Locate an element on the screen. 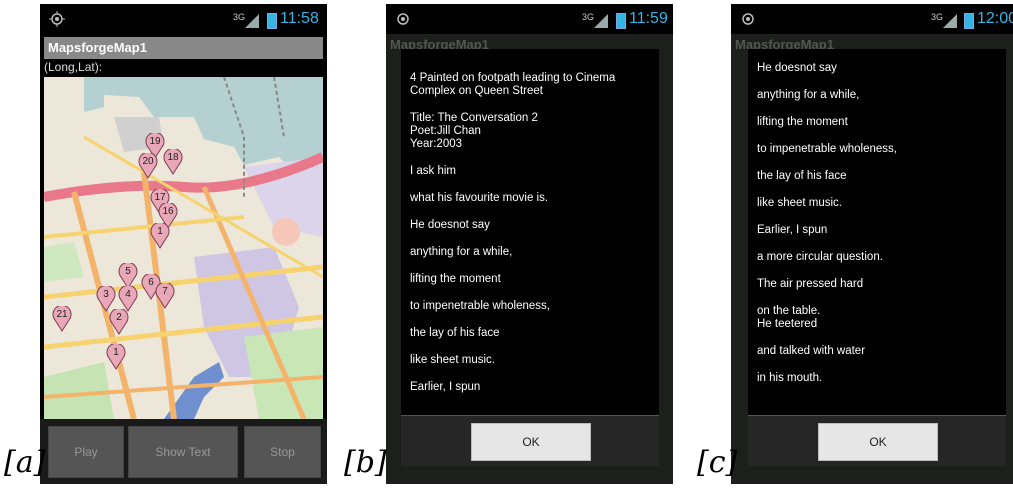 This screenshot has width=1013, height=490. marker-label: 19 is located at coordinates (155, 141).